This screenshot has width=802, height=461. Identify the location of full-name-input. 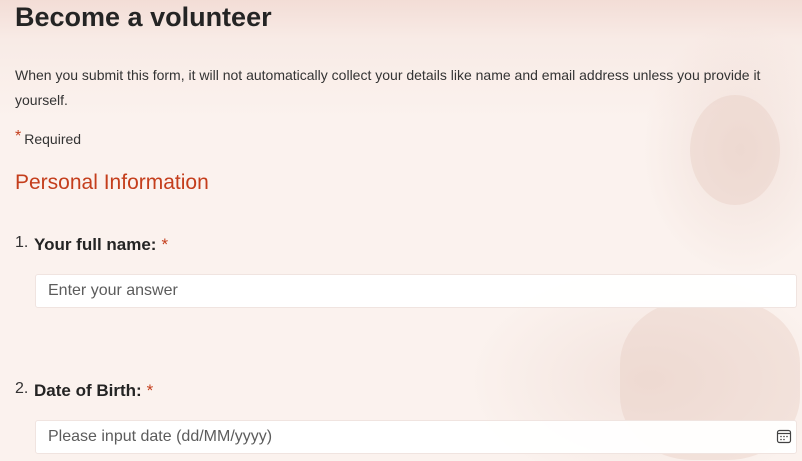
(416, 291).